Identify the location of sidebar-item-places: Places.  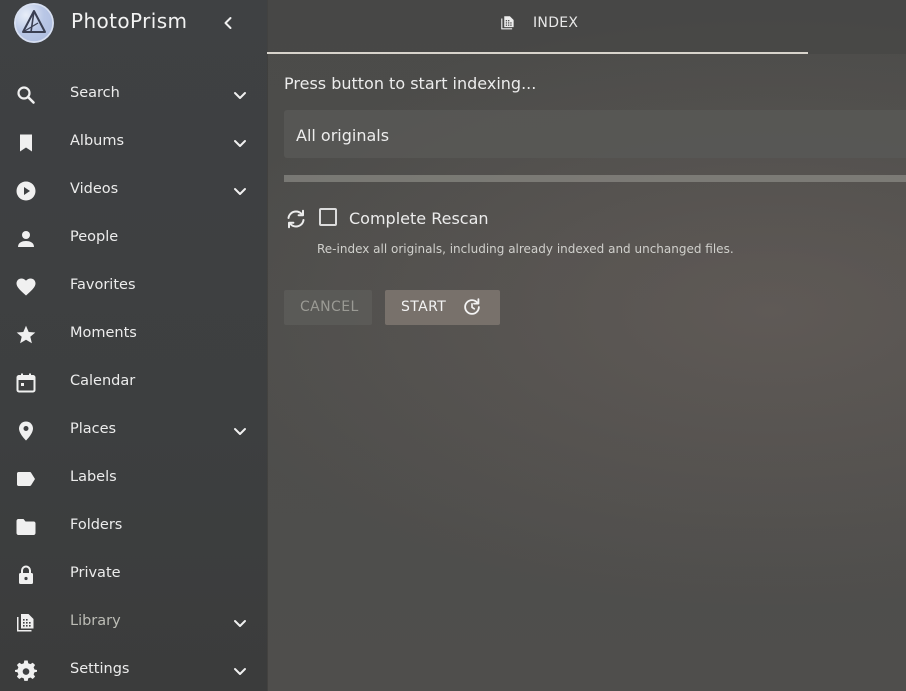
(133, 431).